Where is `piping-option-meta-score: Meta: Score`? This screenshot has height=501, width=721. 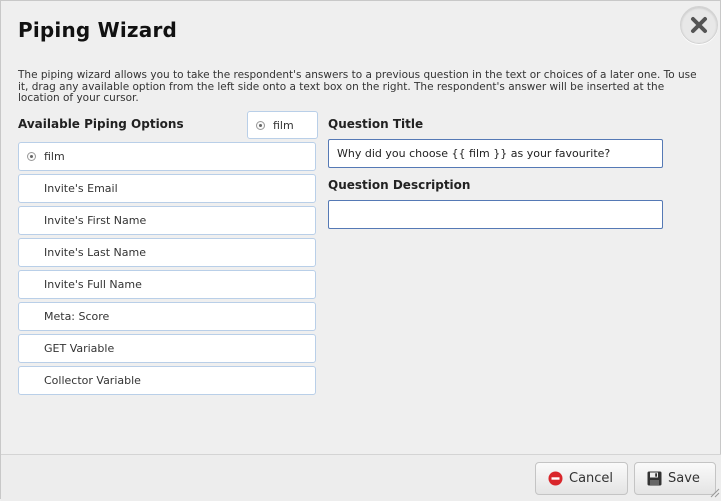
piping-option-meta-score: Meta: Score is located at coordinates (167, 316).